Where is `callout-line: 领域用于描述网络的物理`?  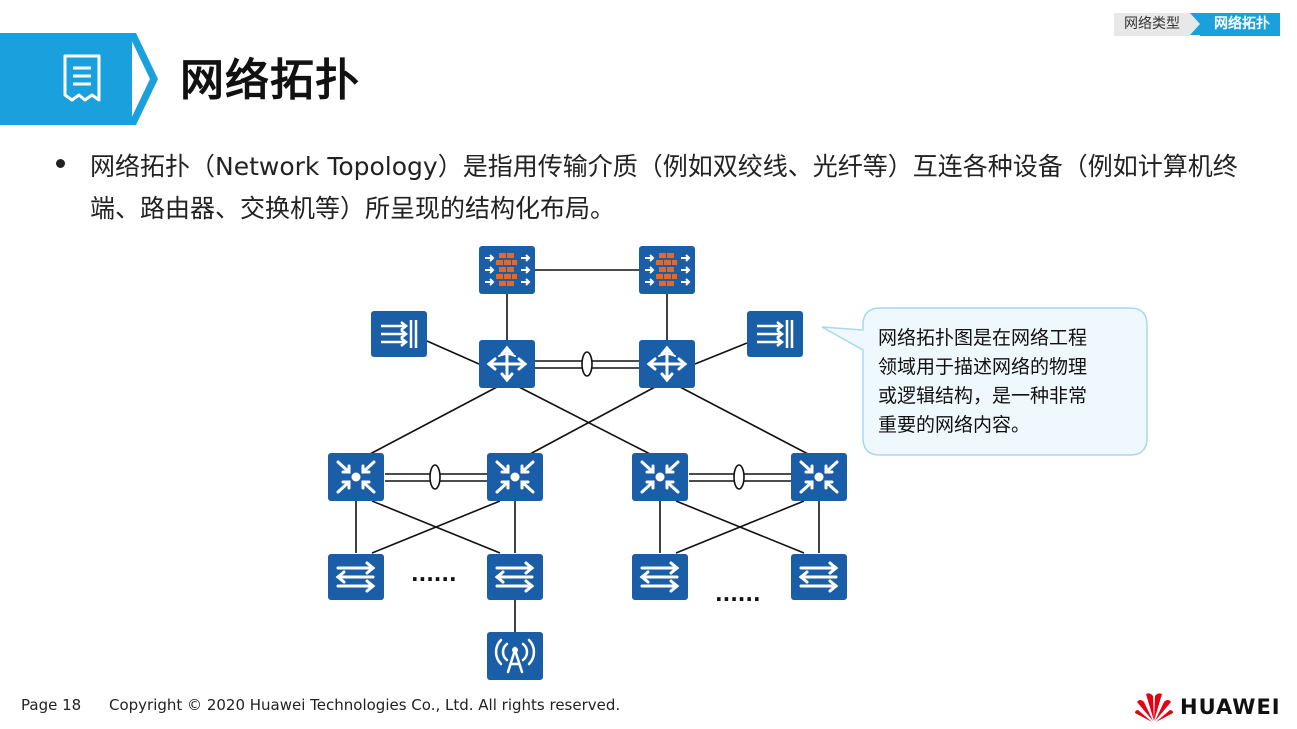 callout-line: 领域用于描述网络的物理 is located at coordinates (983, 367).